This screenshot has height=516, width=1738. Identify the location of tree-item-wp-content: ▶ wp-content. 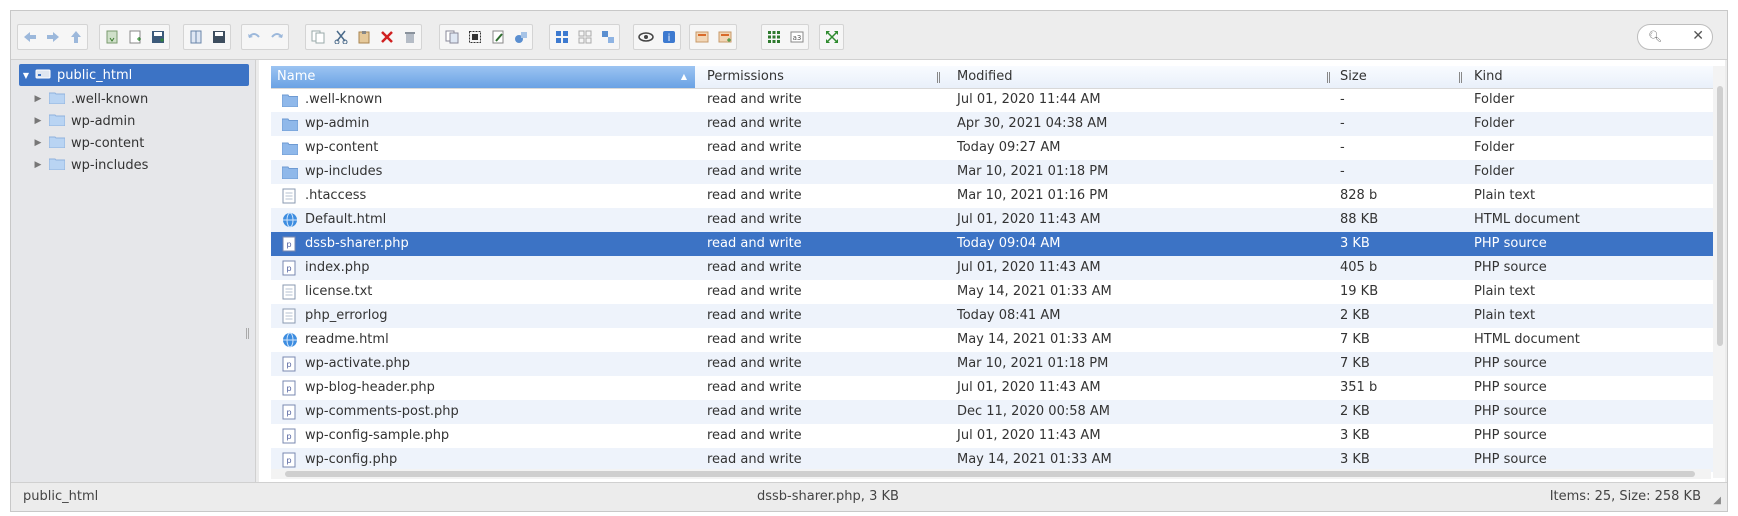
(88, 143).